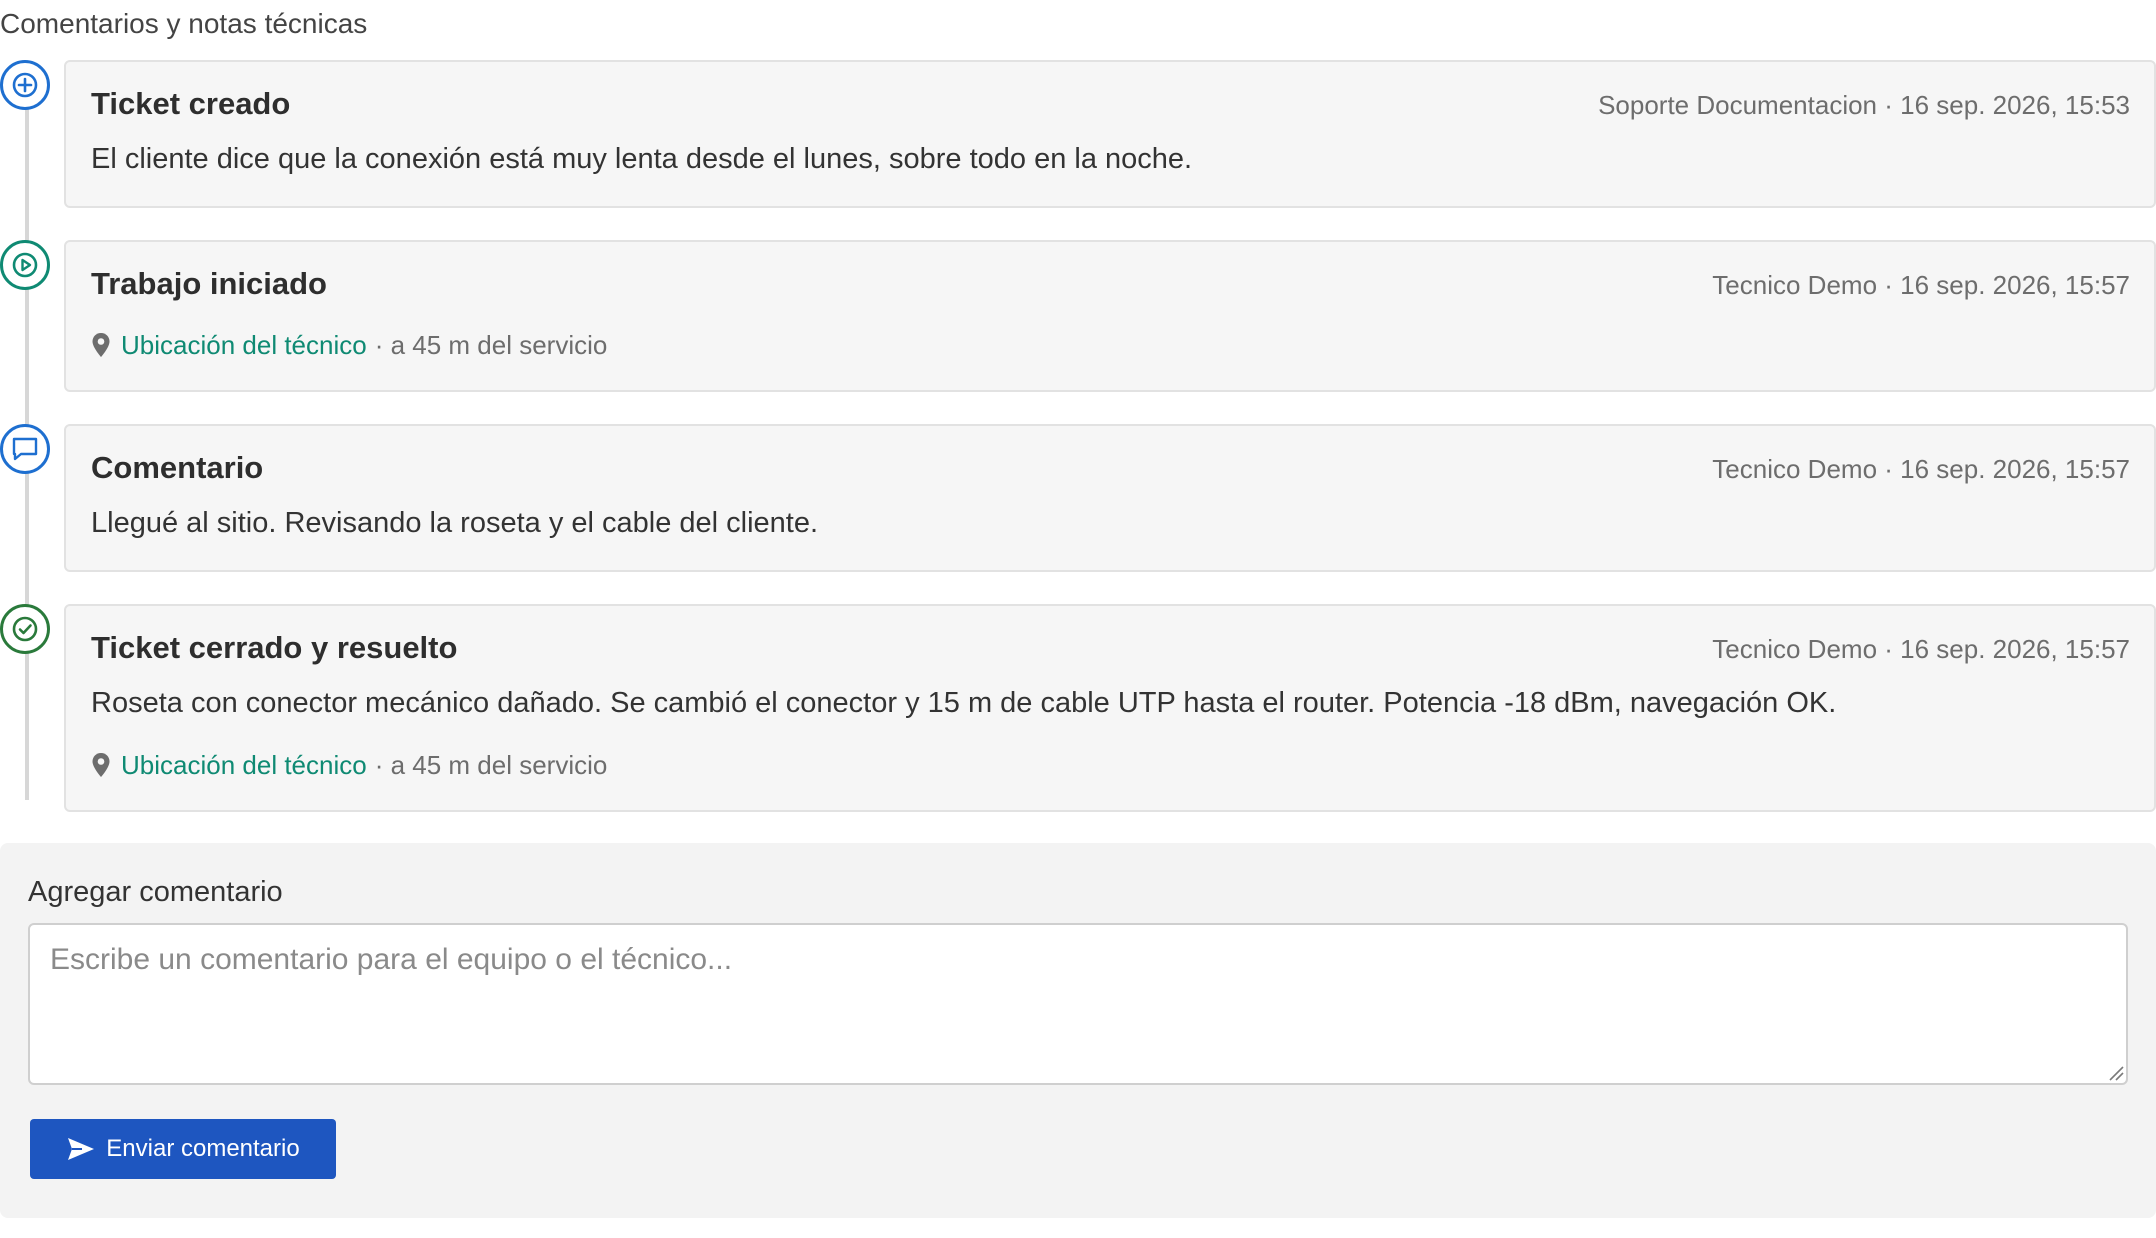 This screenshot has width=2156, height=1238. I want to click on event-title: Ticket creado, so click(191, 103).